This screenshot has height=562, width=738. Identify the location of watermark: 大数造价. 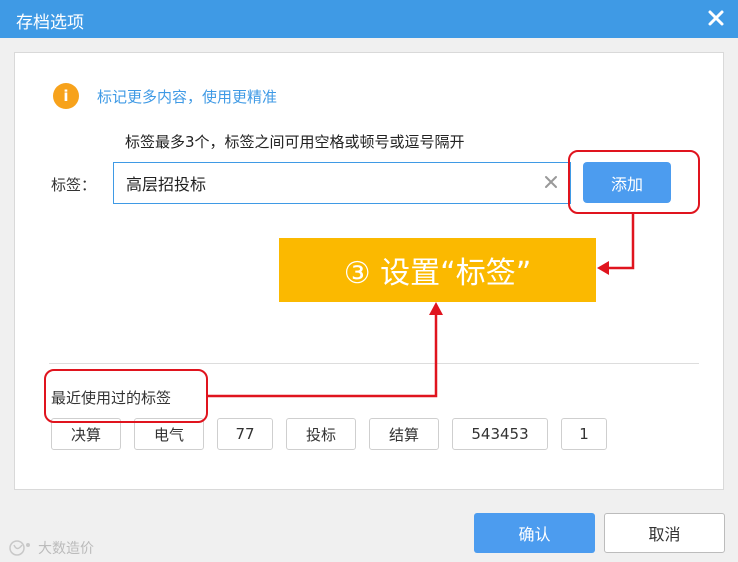
(51, 548).